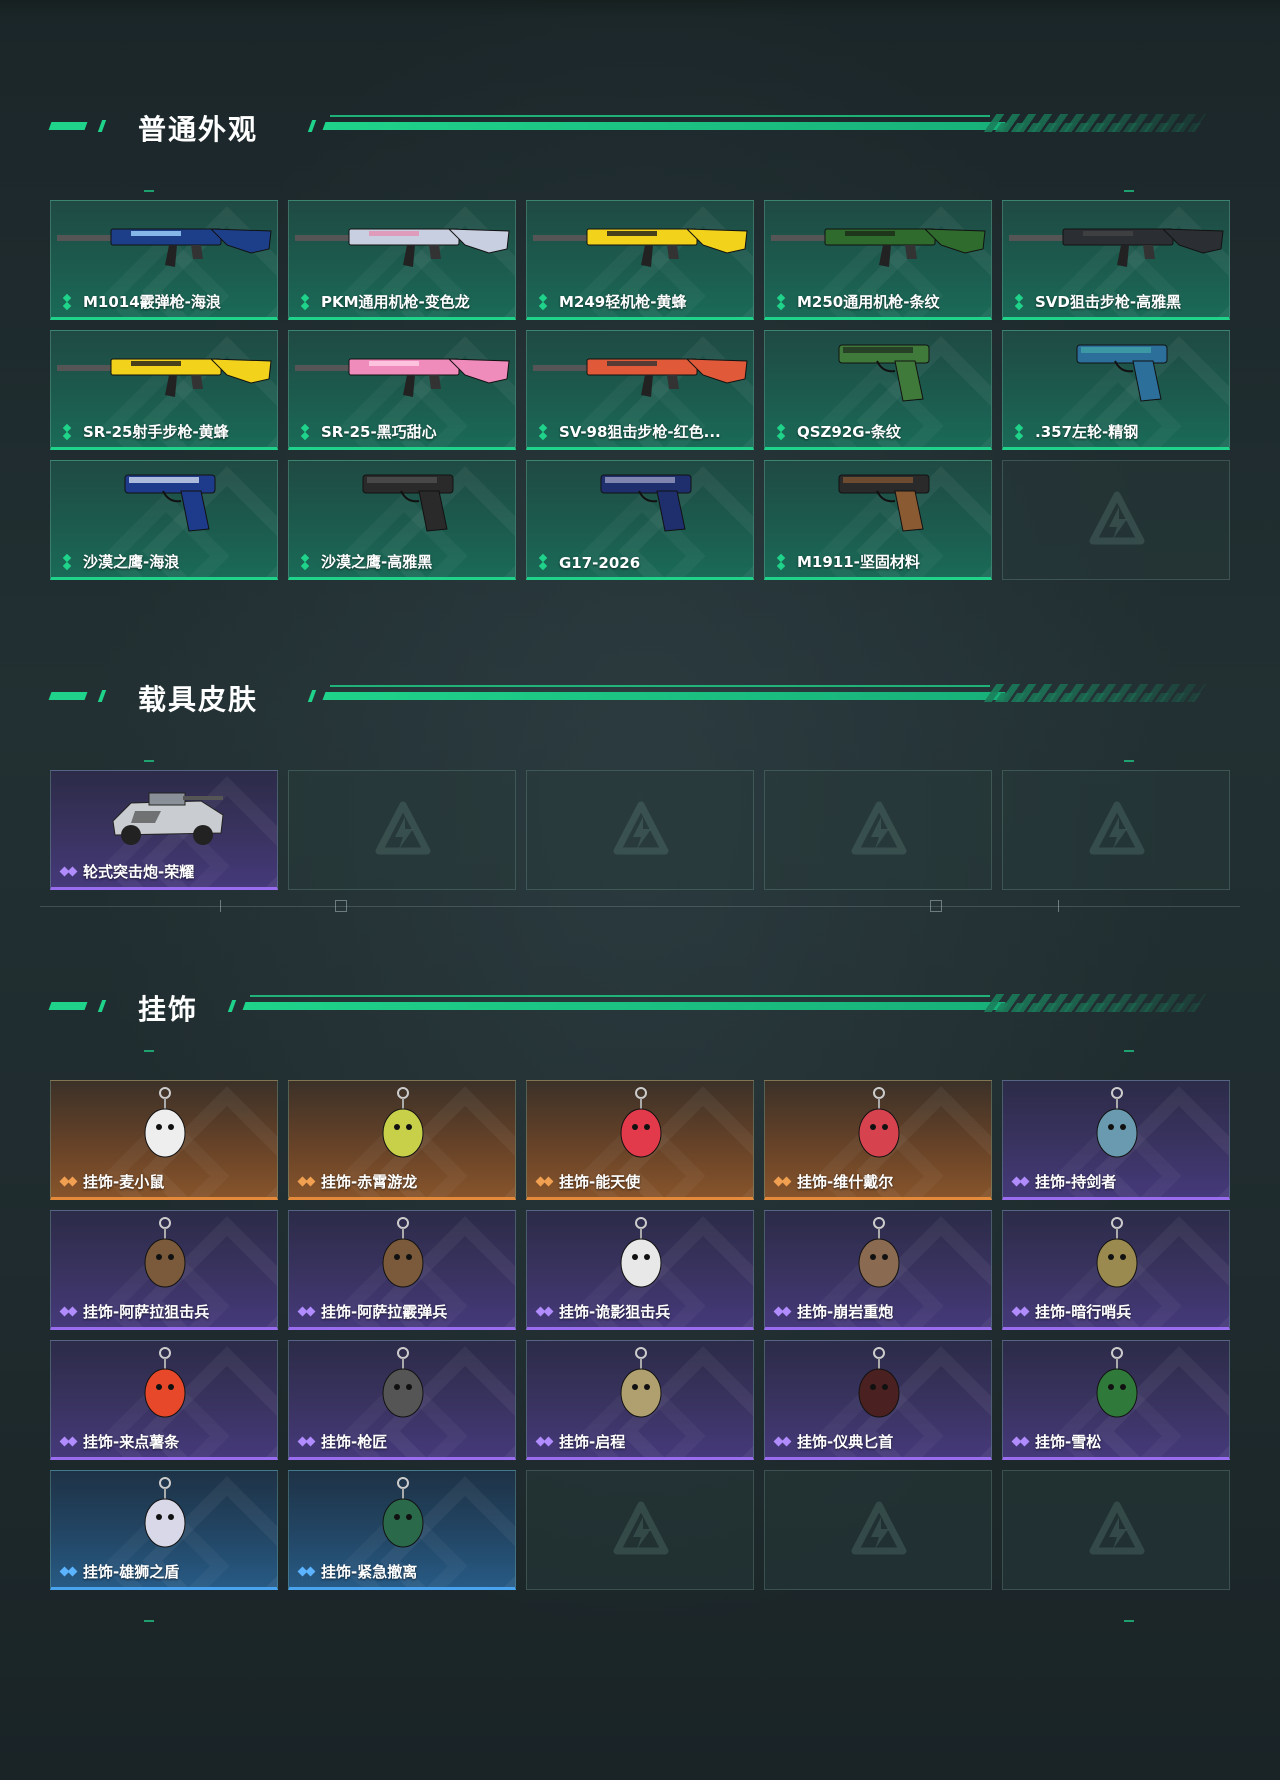  I want to click on charm-name: 挂饰-能天使, so click(600, 1182).